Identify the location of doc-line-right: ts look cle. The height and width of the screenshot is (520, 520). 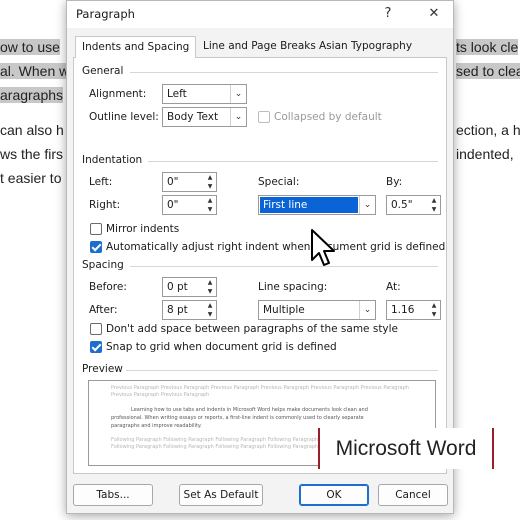
(487, 47).